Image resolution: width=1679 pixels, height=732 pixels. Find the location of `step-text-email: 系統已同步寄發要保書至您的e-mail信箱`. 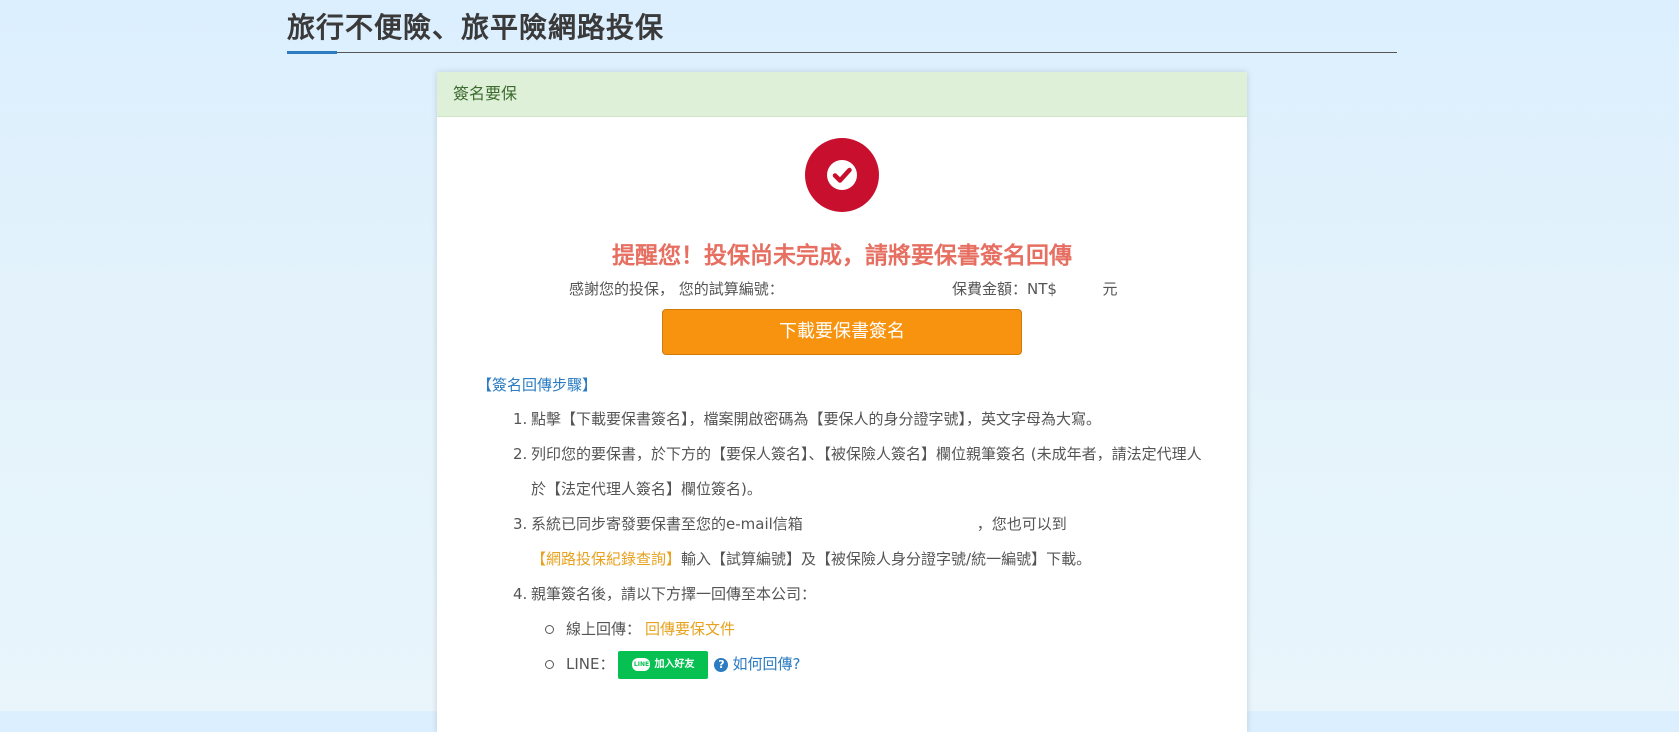

step-text-email: 系統已同步寄發要保書至您的e-mail信箱 is located at coordinates (667, 524).